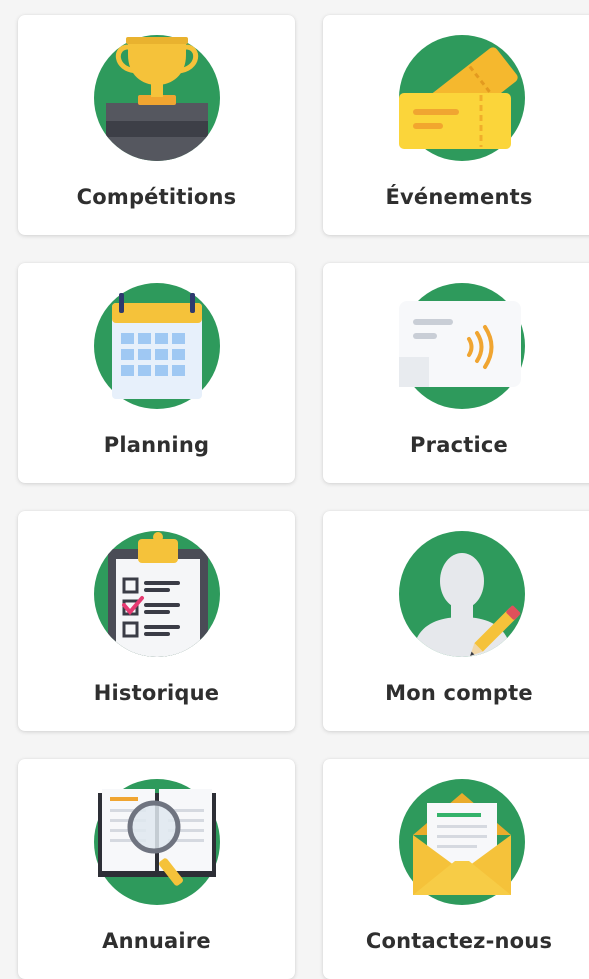 Image resolution: width=589 pixels, height=979 pixels. What do you see at coordinates (459, 197) in the screenshot?
I see `tile-label: Événements` at bounding box center [459, 197].